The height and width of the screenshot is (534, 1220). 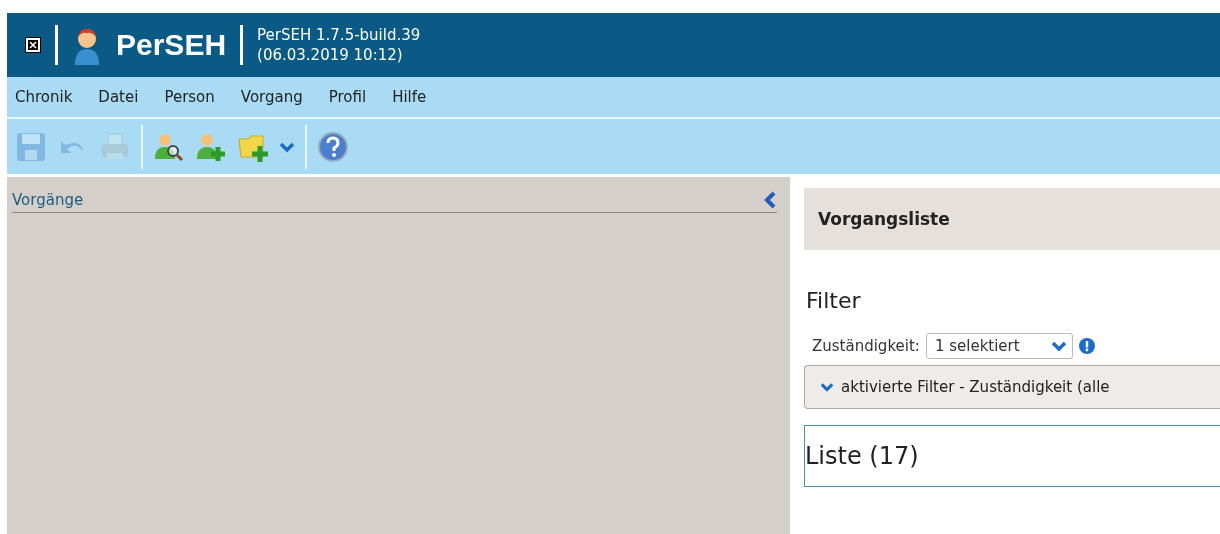 I want to click on section-heading: Filter, so click(x=834, y=300).